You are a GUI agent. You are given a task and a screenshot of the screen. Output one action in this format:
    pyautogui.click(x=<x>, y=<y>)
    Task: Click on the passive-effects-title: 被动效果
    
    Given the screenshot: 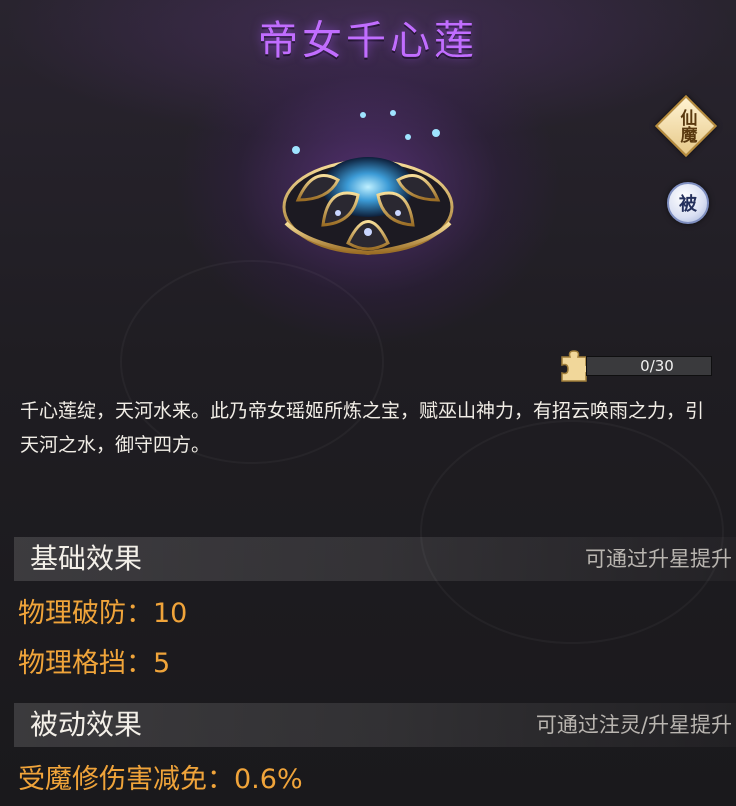 What is the action you would take?
    pyautogui.click(x=86, y=724)
    